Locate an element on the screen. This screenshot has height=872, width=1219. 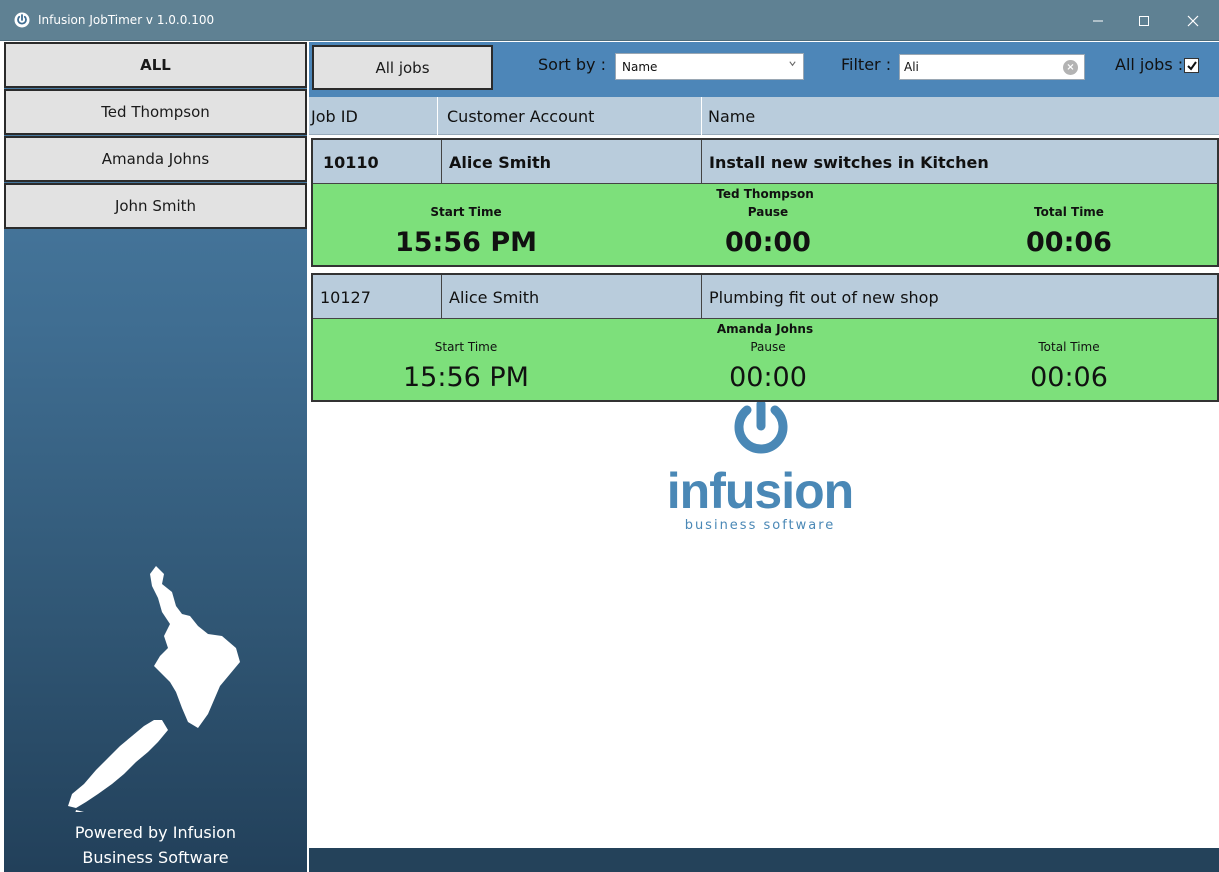
technician-name: Amanda Johns is located at coordinates (765, 329).